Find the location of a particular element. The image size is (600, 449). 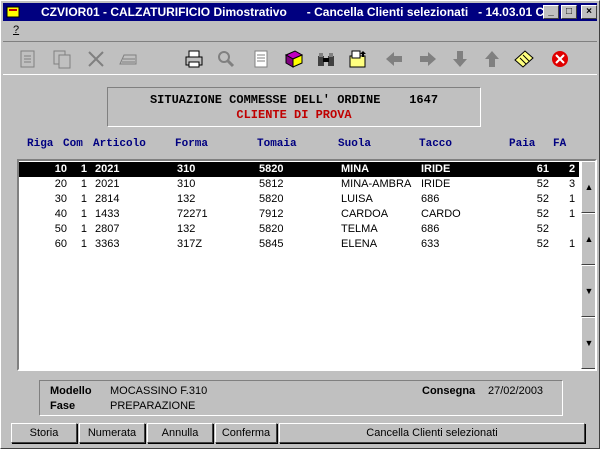

vertical-scrollbar: ▲ ▲ ▼ ▼ is located at coordinates (588, 265).